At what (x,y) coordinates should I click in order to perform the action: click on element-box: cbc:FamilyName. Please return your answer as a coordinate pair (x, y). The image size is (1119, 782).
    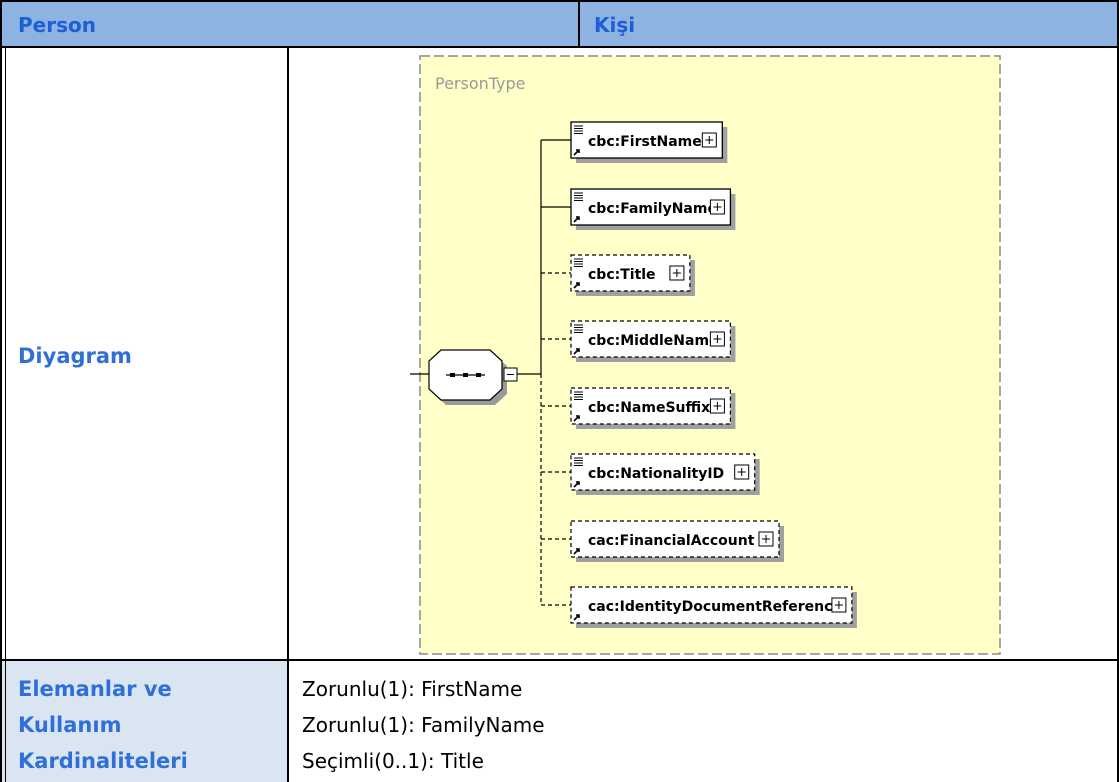
    Looking at the image, I should click on (653, 209).